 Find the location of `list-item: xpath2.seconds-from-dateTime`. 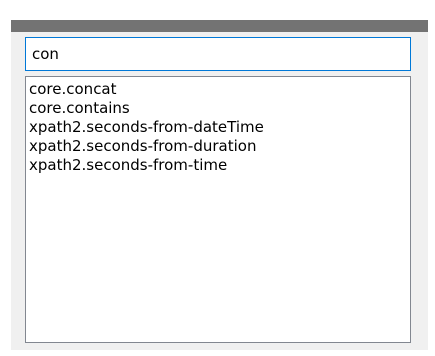

list-item: xpath2.seconds-from-dateTime is located at coordinates (219, 127).